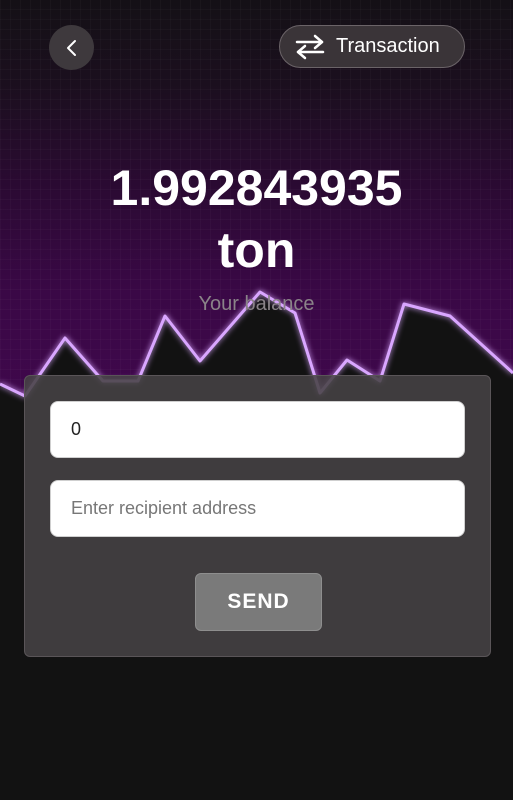  What do you see at coordinates (257, 508) in the screenshot?
I see `recipient-address-input` at bounding box center [257, 508].